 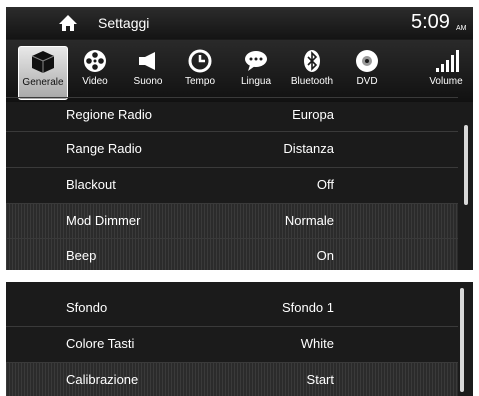 I want to click on tab-generale: Generale, so click(x=43, y=73).